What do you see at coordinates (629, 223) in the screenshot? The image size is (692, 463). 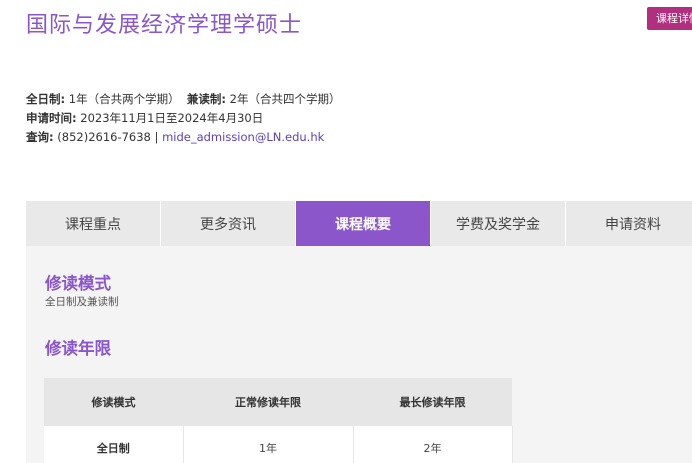 I see `tab-application: 申请资料` at bounding box center [629, 223].